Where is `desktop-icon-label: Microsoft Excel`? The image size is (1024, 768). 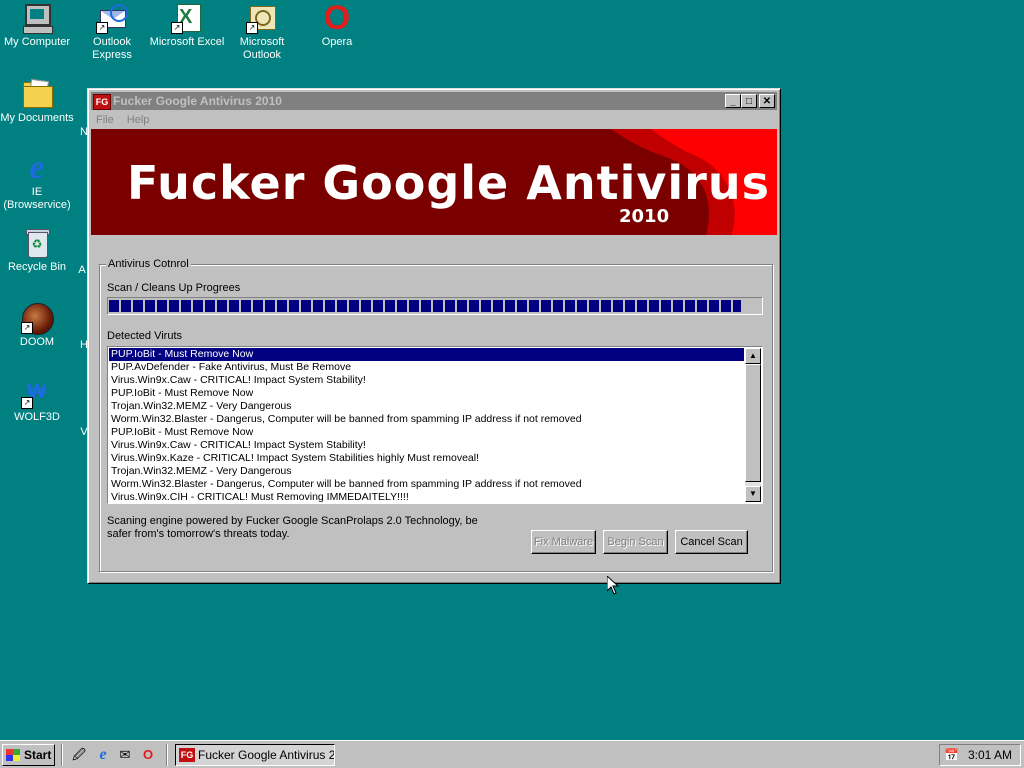 desktop-icon-label: Microsoft Excel is located at coordinates (187, 42).